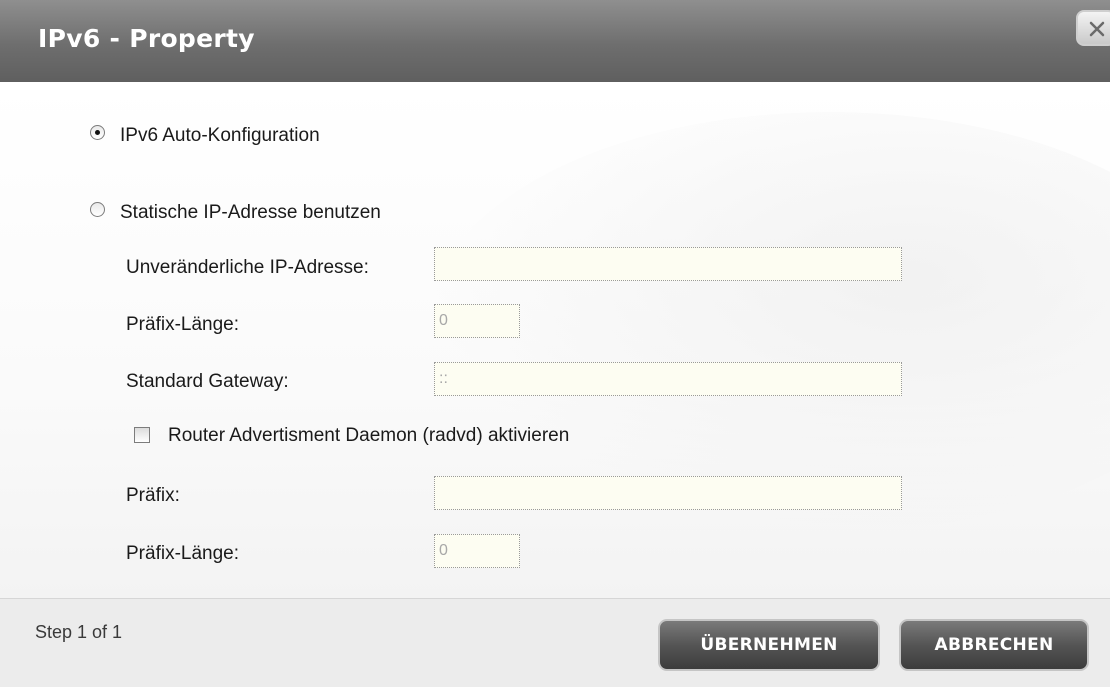  I want to click on auto-config-label: IPv6 Auto-Konfiguration, so click(220, 135).